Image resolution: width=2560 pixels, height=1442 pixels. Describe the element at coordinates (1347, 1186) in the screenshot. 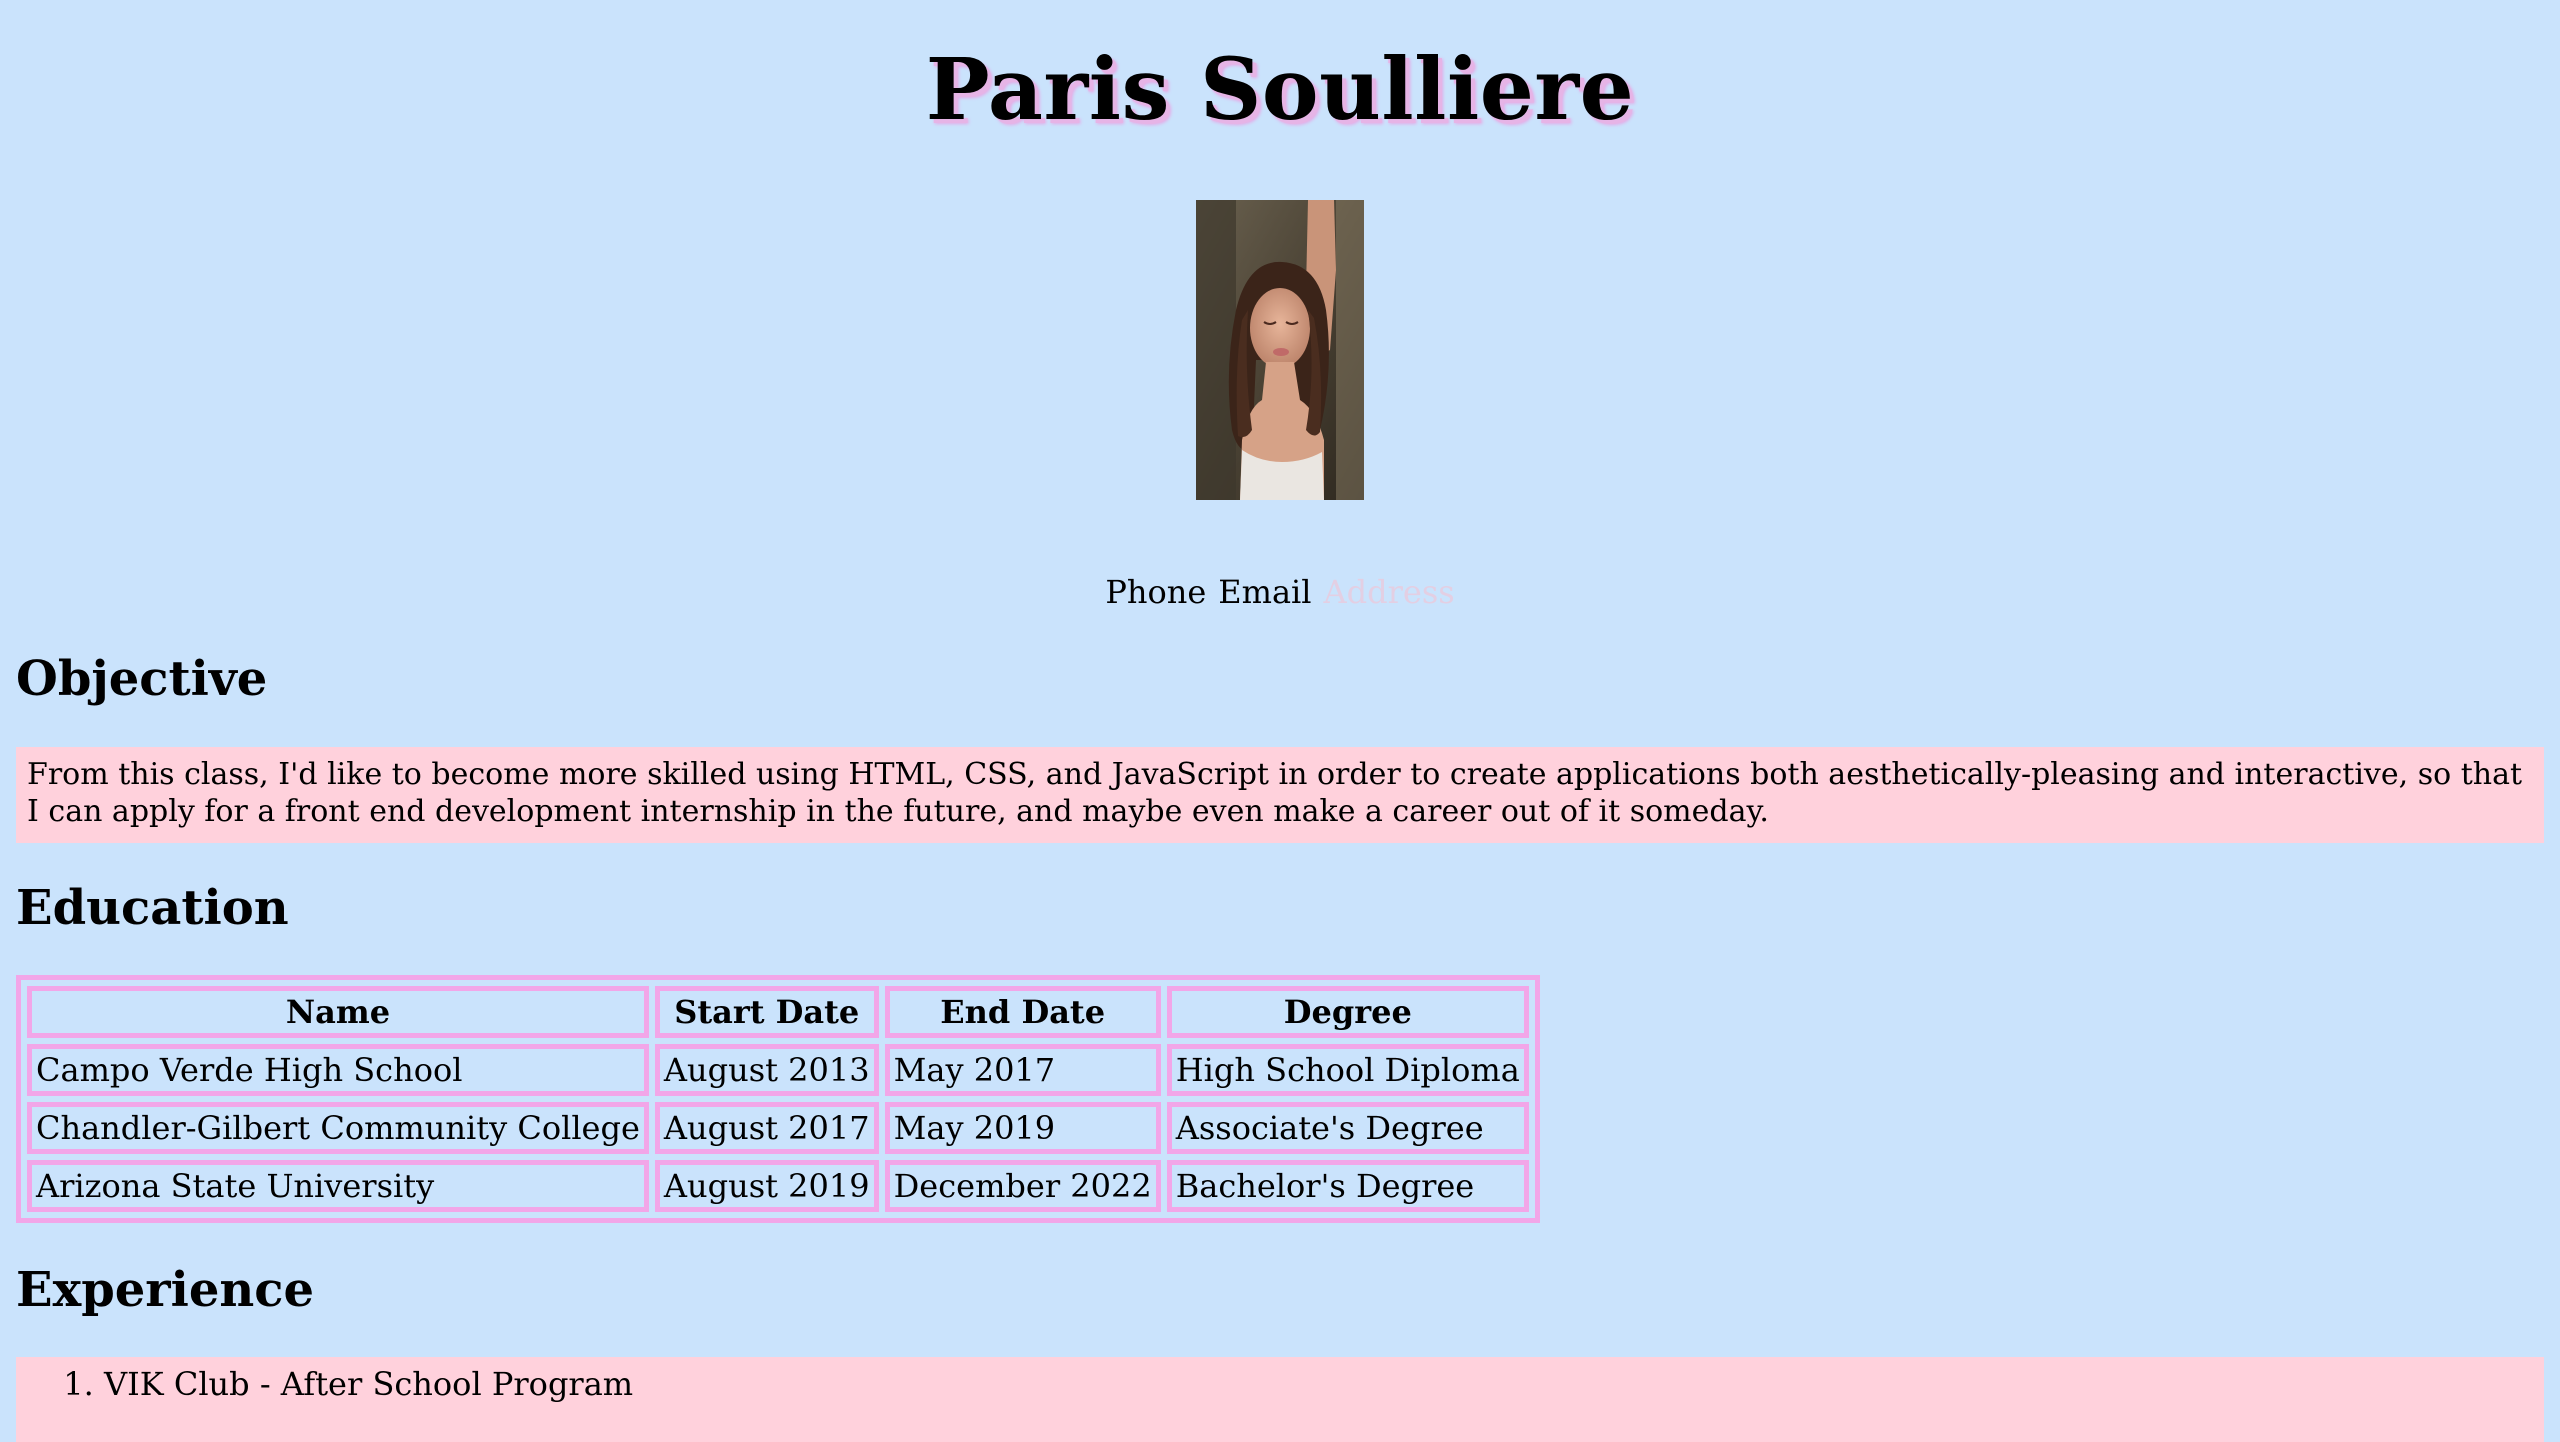

I see `table-cell: Bachelor's Degree` at that location.